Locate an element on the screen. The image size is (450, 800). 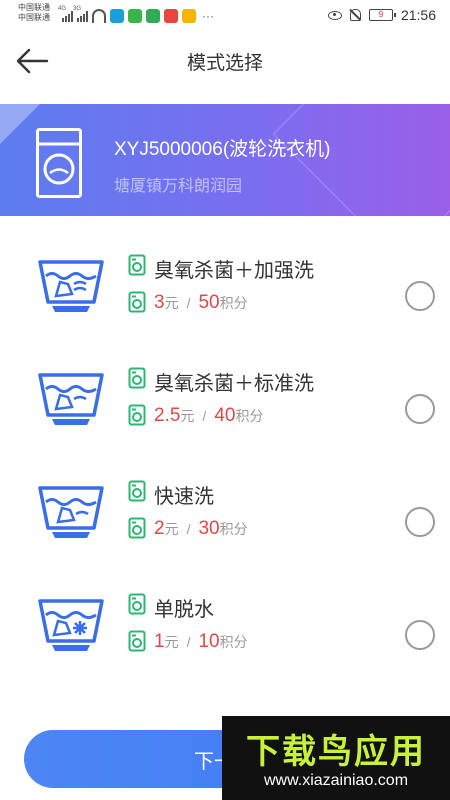
device-address: 塘厦镇万科朗润园 is located at coordinates (178, 186).